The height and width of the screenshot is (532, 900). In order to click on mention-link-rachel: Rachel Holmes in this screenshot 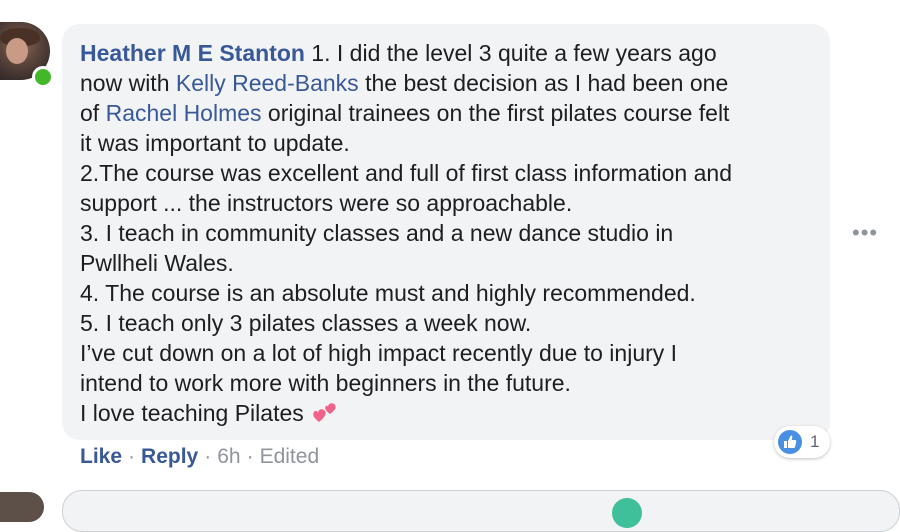, I will do `click(184, 113)`.